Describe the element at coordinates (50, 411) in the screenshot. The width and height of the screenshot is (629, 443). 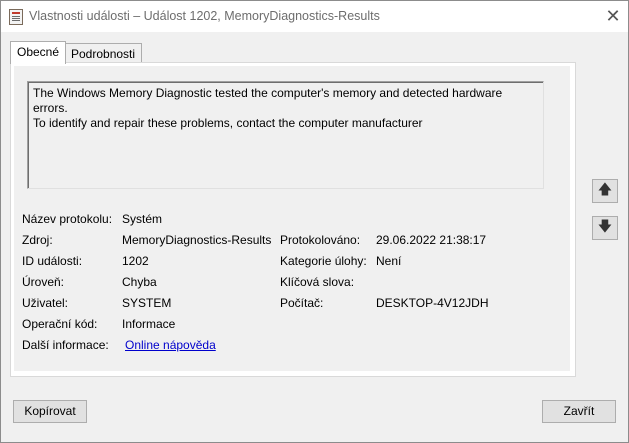
I see `copy-button: Kopírovat` at that location.